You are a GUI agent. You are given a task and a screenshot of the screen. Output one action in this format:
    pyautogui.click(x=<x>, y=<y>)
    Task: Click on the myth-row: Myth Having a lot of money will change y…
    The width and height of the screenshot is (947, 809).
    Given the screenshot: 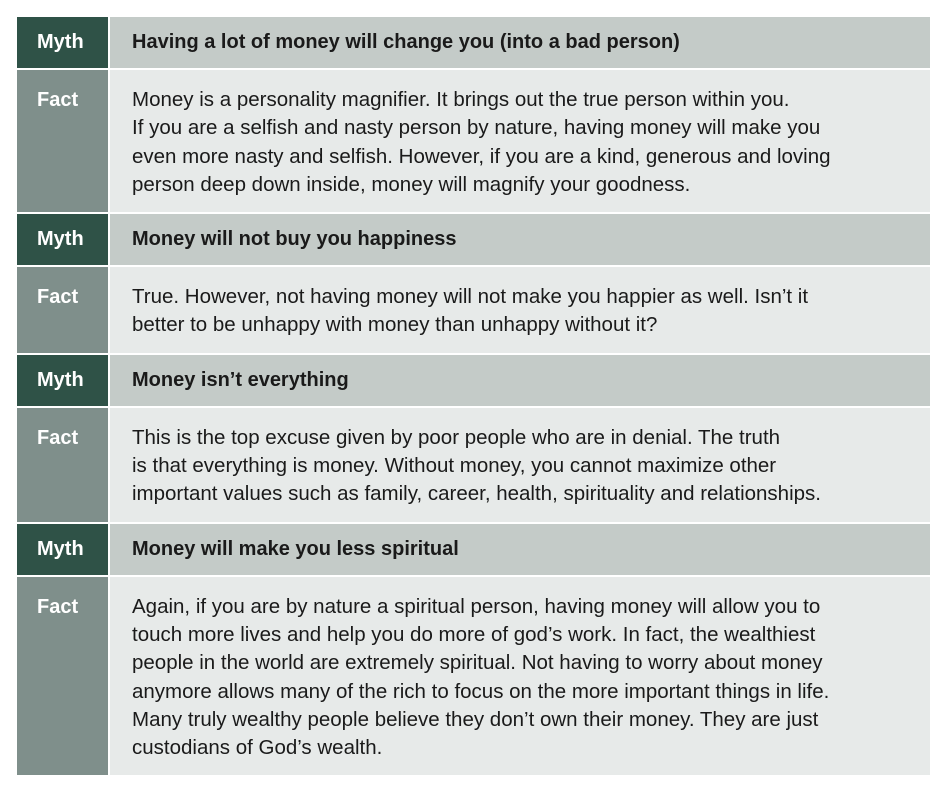 What is the action you would take?
    pyautogui.click(x=473, y=42)
    